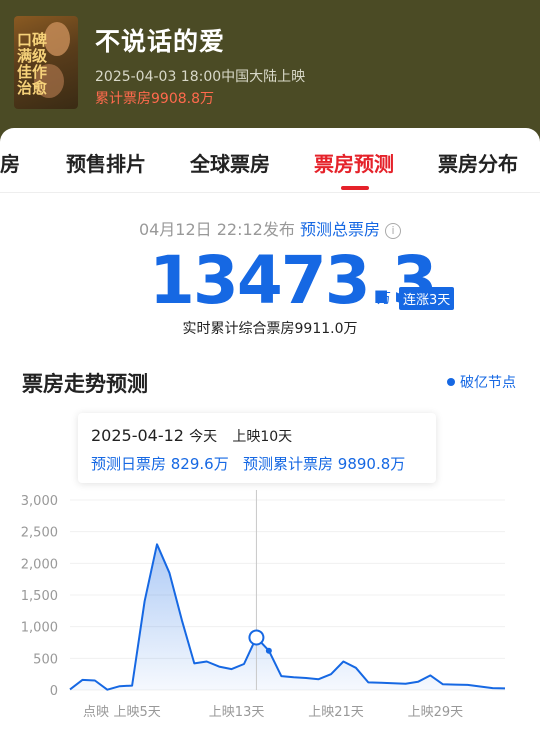 This screenshot has height=748, width=540. What do you see at coordinates (45, 659) in the screenshot?
I see `y-tick-label: 500` at bounding box center [45, 659].